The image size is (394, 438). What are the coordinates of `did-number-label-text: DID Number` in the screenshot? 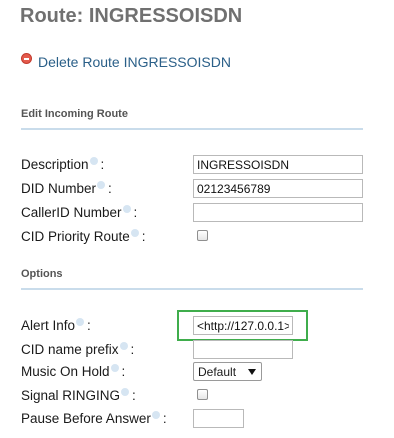 It's located at (59, 188).